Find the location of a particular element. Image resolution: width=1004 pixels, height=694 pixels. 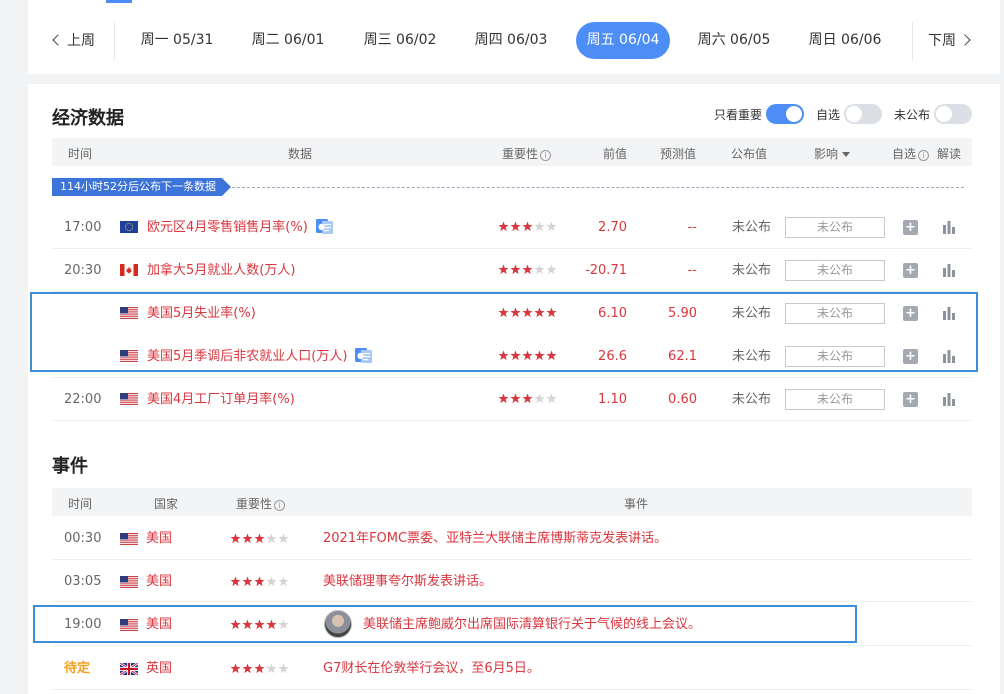

col-importance-label: 重要性 is located at coordinates (520, 154).